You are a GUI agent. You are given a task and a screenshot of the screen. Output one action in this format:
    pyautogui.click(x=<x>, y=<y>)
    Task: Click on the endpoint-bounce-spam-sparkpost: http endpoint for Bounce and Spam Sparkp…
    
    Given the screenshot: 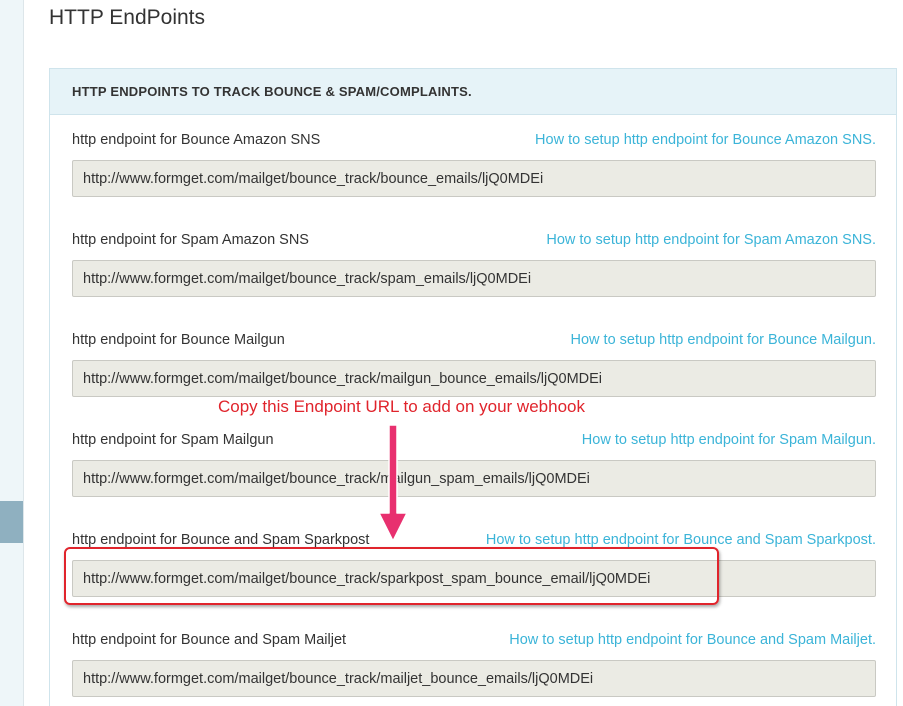 What is the action you would take?
    pyautogui.click(x=474, y=564)
    